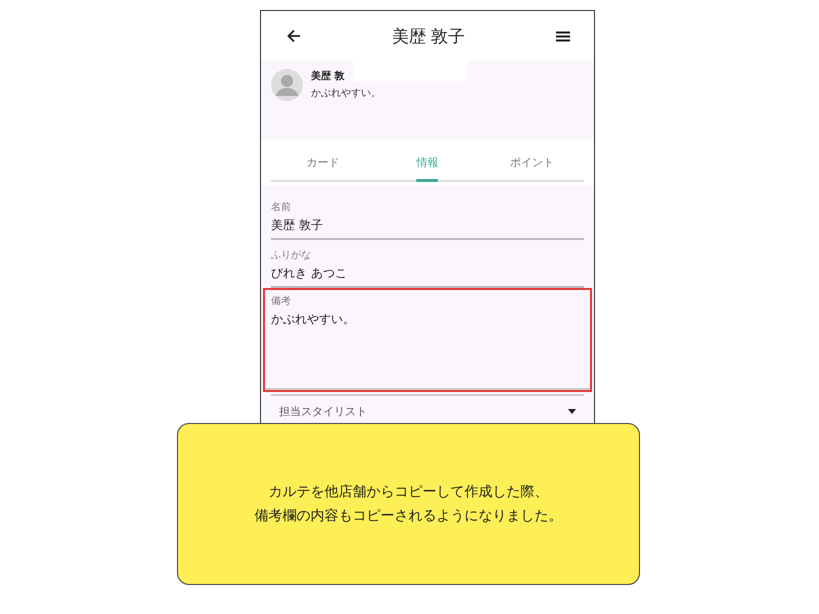  What do you see at coordinates (427, 265) in the screenshot?
I see `text-field: ふりがな びれき あつこ` at bounding box center [427, 265].